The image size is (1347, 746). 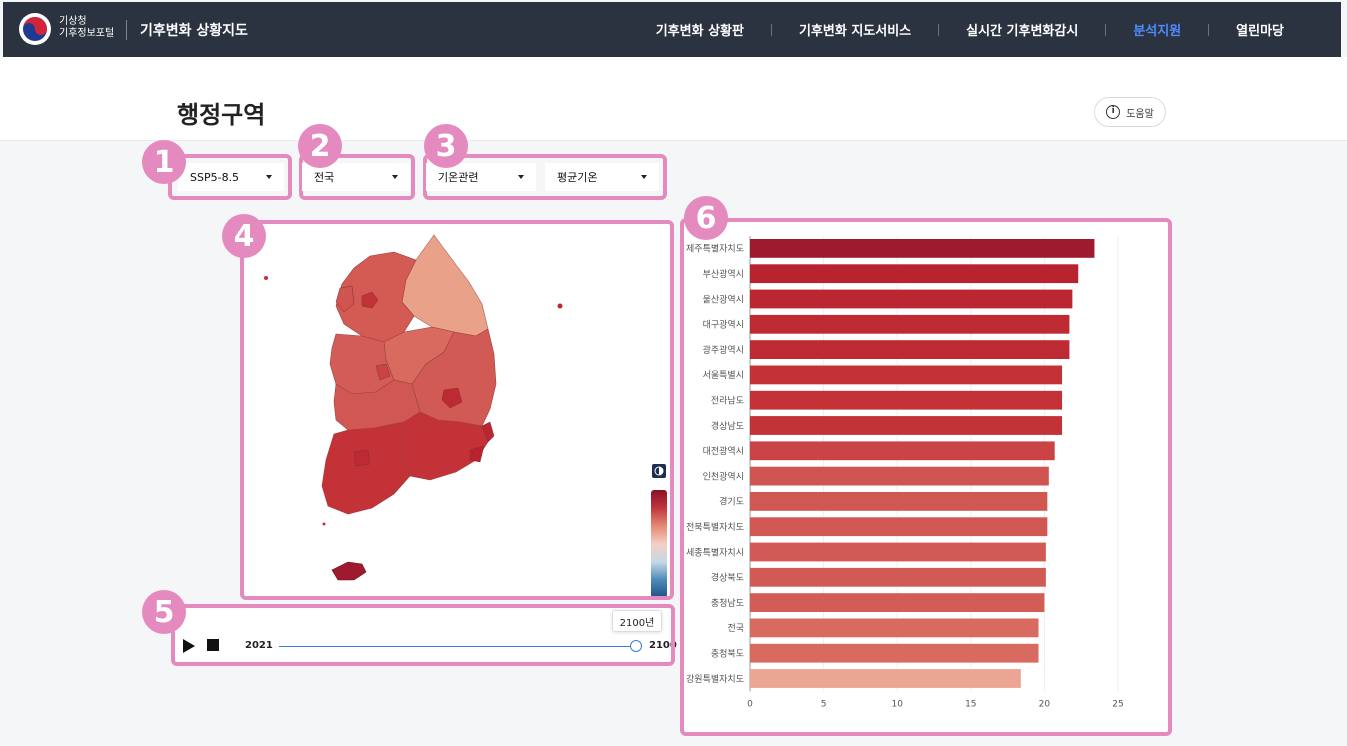 What do you see at coordinates (1275, 29) in the screenshot?
I see `menu-item-open-forum: 열린마당` at bounding box center [1275, 29].